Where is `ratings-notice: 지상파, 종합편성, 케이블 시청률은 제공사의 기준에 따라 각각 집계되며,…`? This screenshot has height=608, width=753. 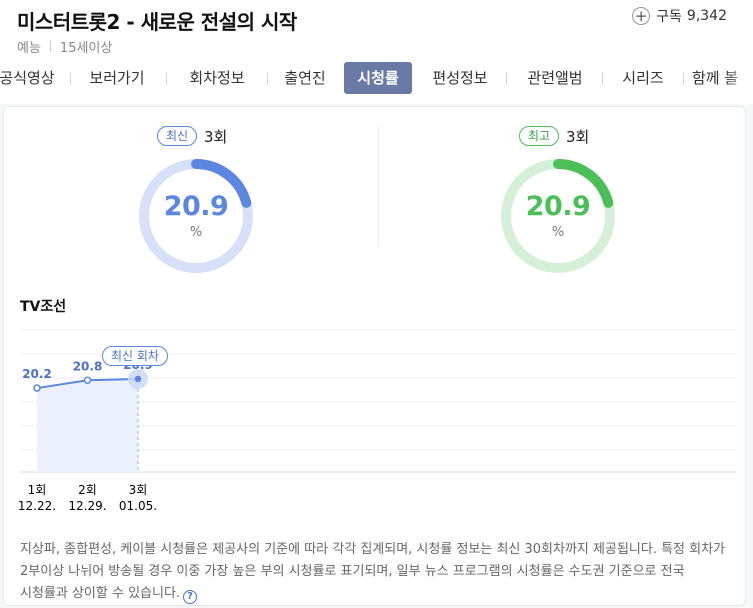 ratings-notice: 지상파, 종합편성, 케이블 시청률은 제공사의 기준에 따라 각각 집계되며,… is located at coordinates (378, 572).